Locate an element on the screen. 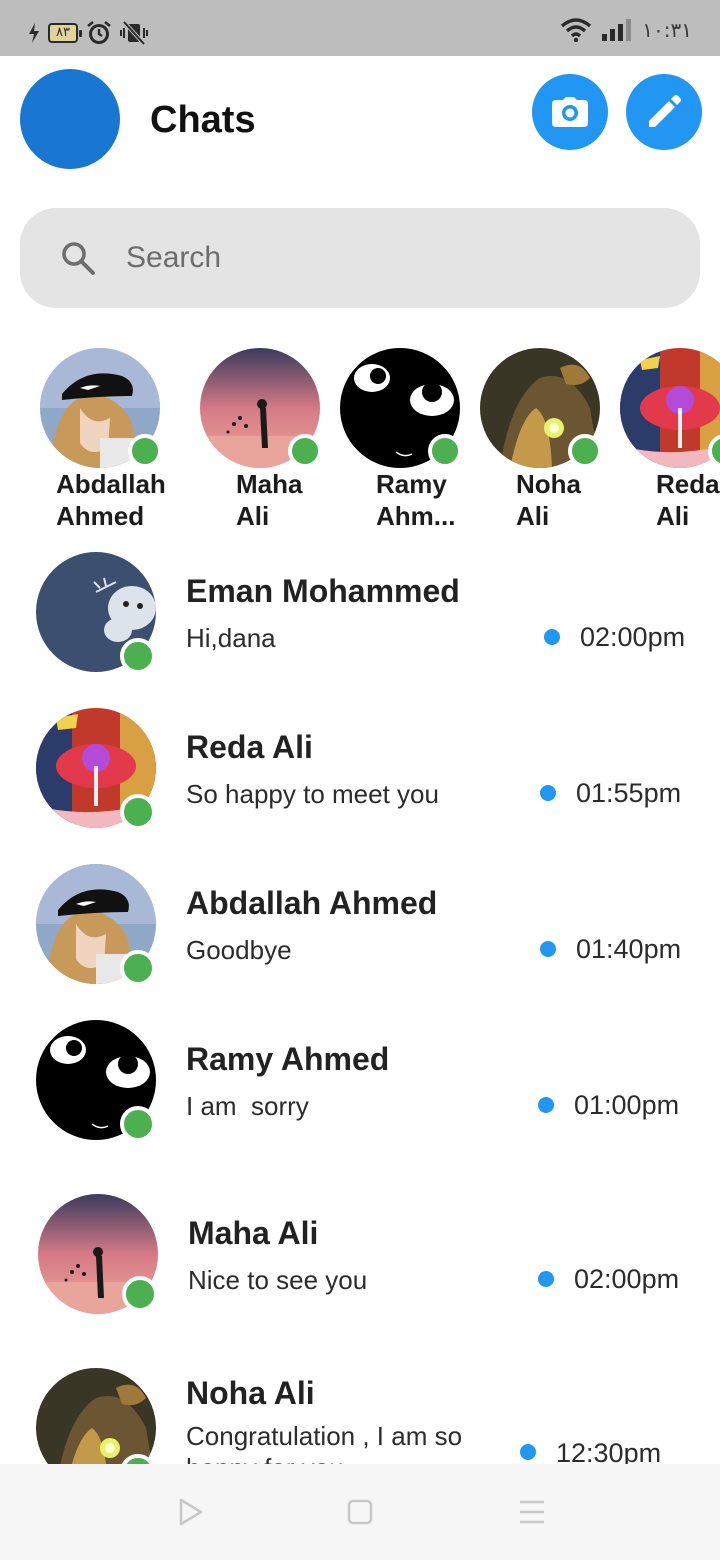 This screenshot has width=720, height=1560. camera-icon is located at coordinates (570, 112).